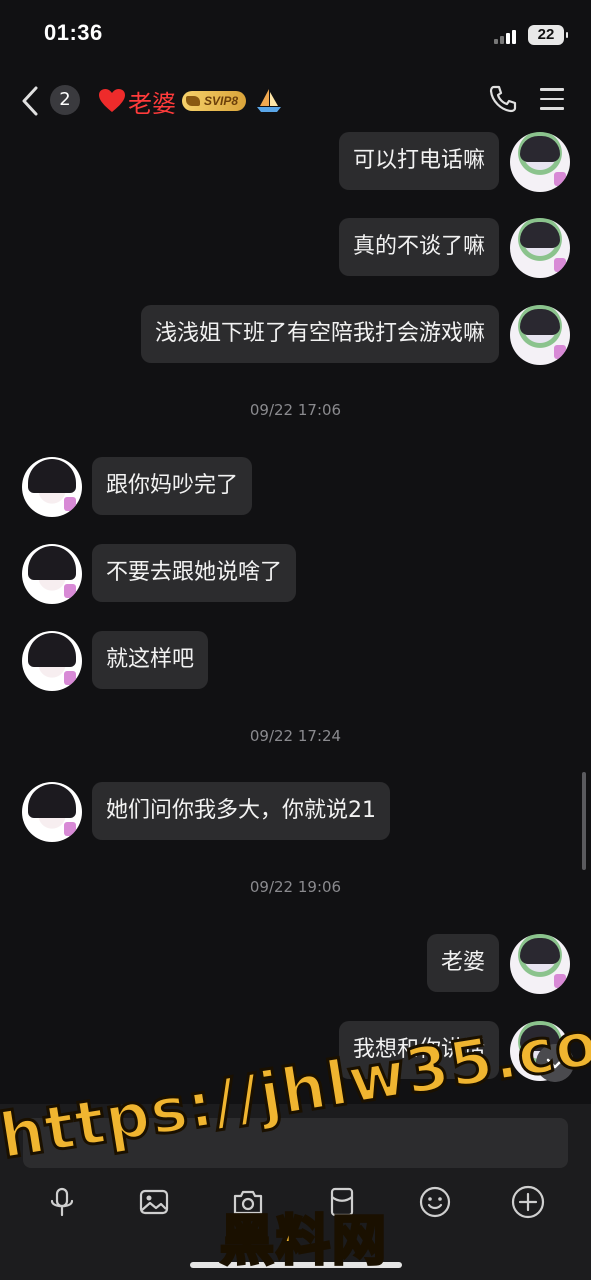 The width and height of the screenshot is (591, 1280). Describe the element at coordinates (112, 100) in the screenshot. I see `heart-icon` at that location.